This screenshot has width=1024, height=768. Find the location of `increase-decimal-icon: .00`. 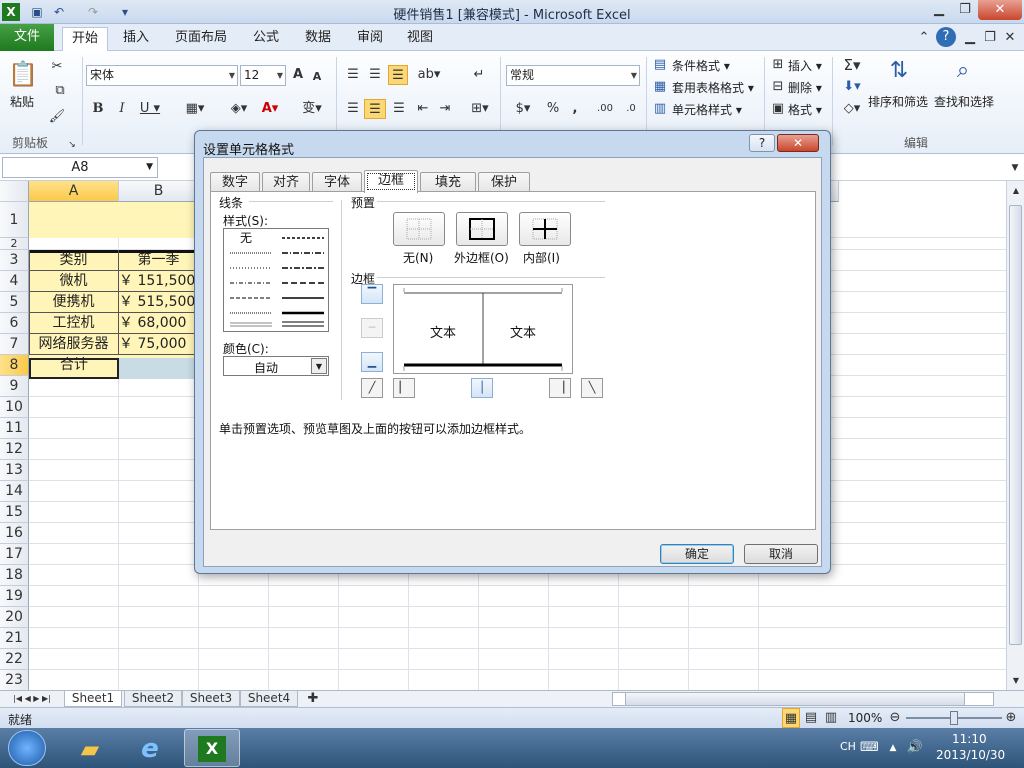

increase-decimal-icon: .00 is located at coordinates (605, 109).